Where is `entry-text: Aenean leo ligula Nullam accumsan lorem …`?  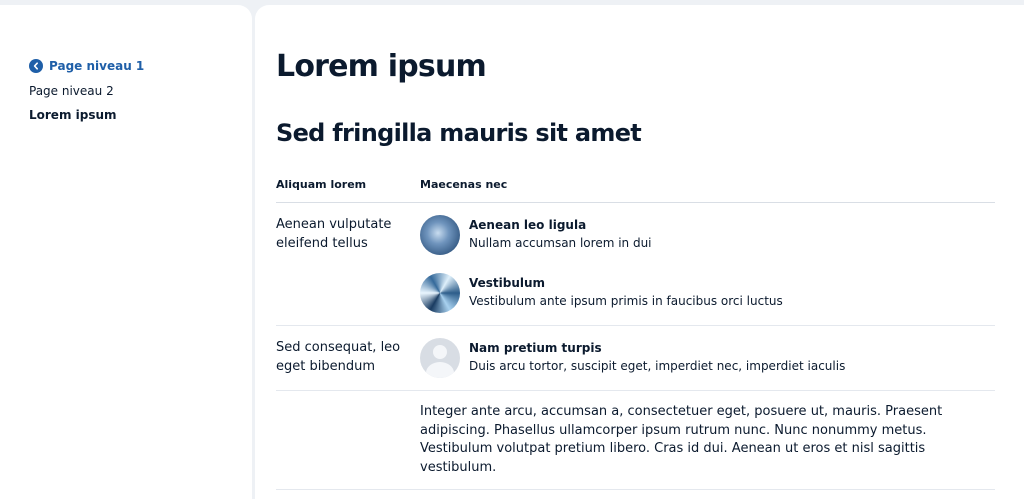
entry-text: Aenean leo ligula Nullam accumsan lorem … is located at coordinates (560, 233).